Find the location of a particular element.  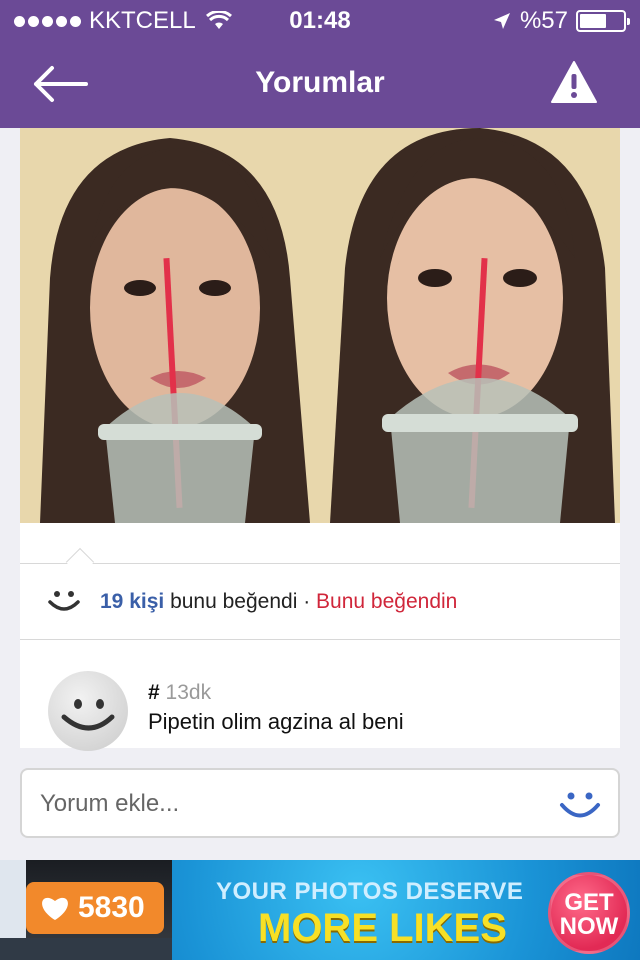

warning-icon is located at coordinates (574, 82).